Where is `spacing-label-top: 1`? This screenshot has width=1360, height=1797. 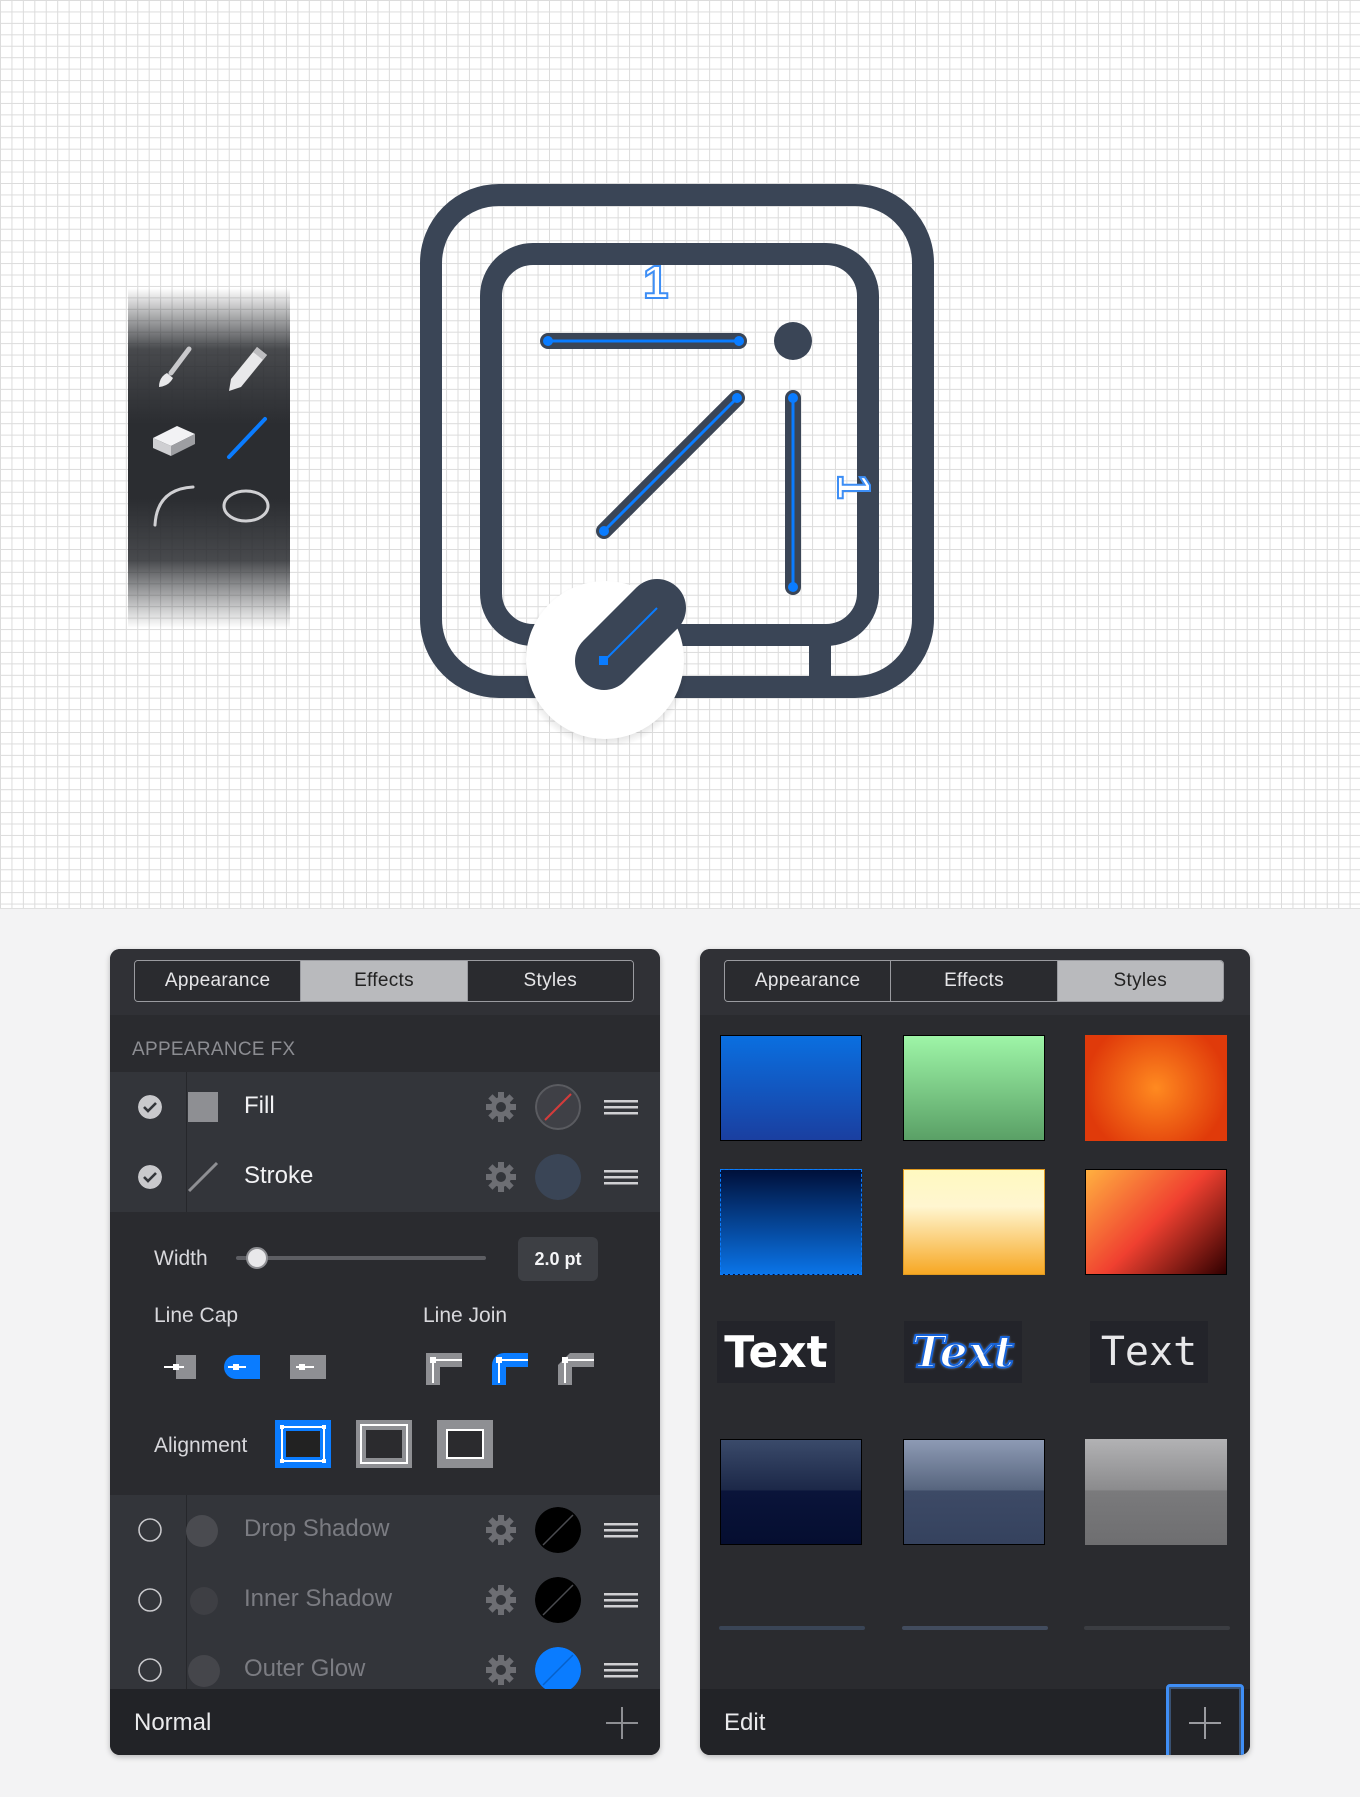
spacing-label-top: 1 is located at coordinates (656, 282).